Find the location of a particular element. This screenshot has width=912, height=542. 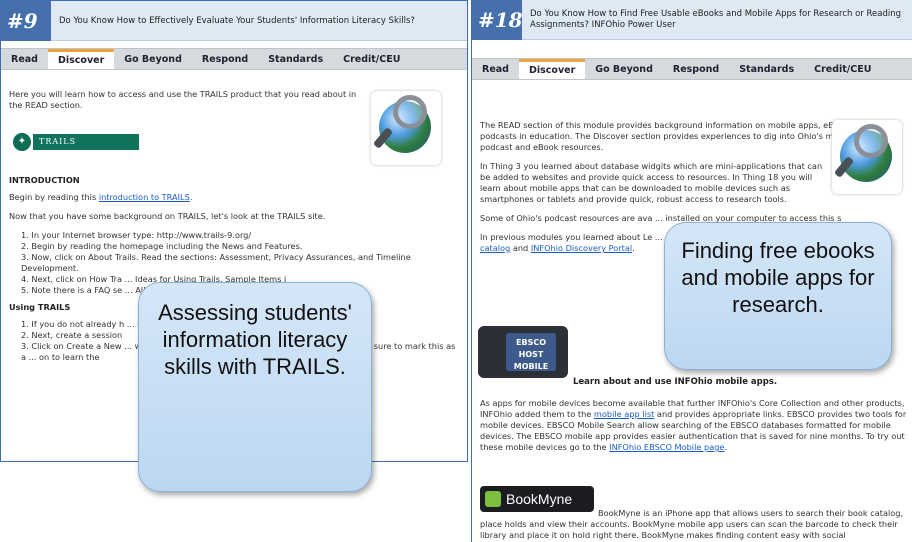

catalog-link: catalog is located at coordinates (495, 248).